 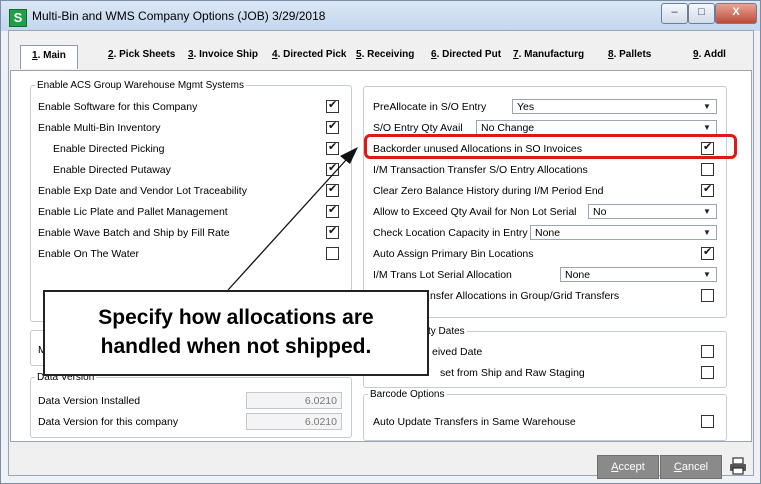 I want to click on accept-label: ccept, so click(x=631, y=467).